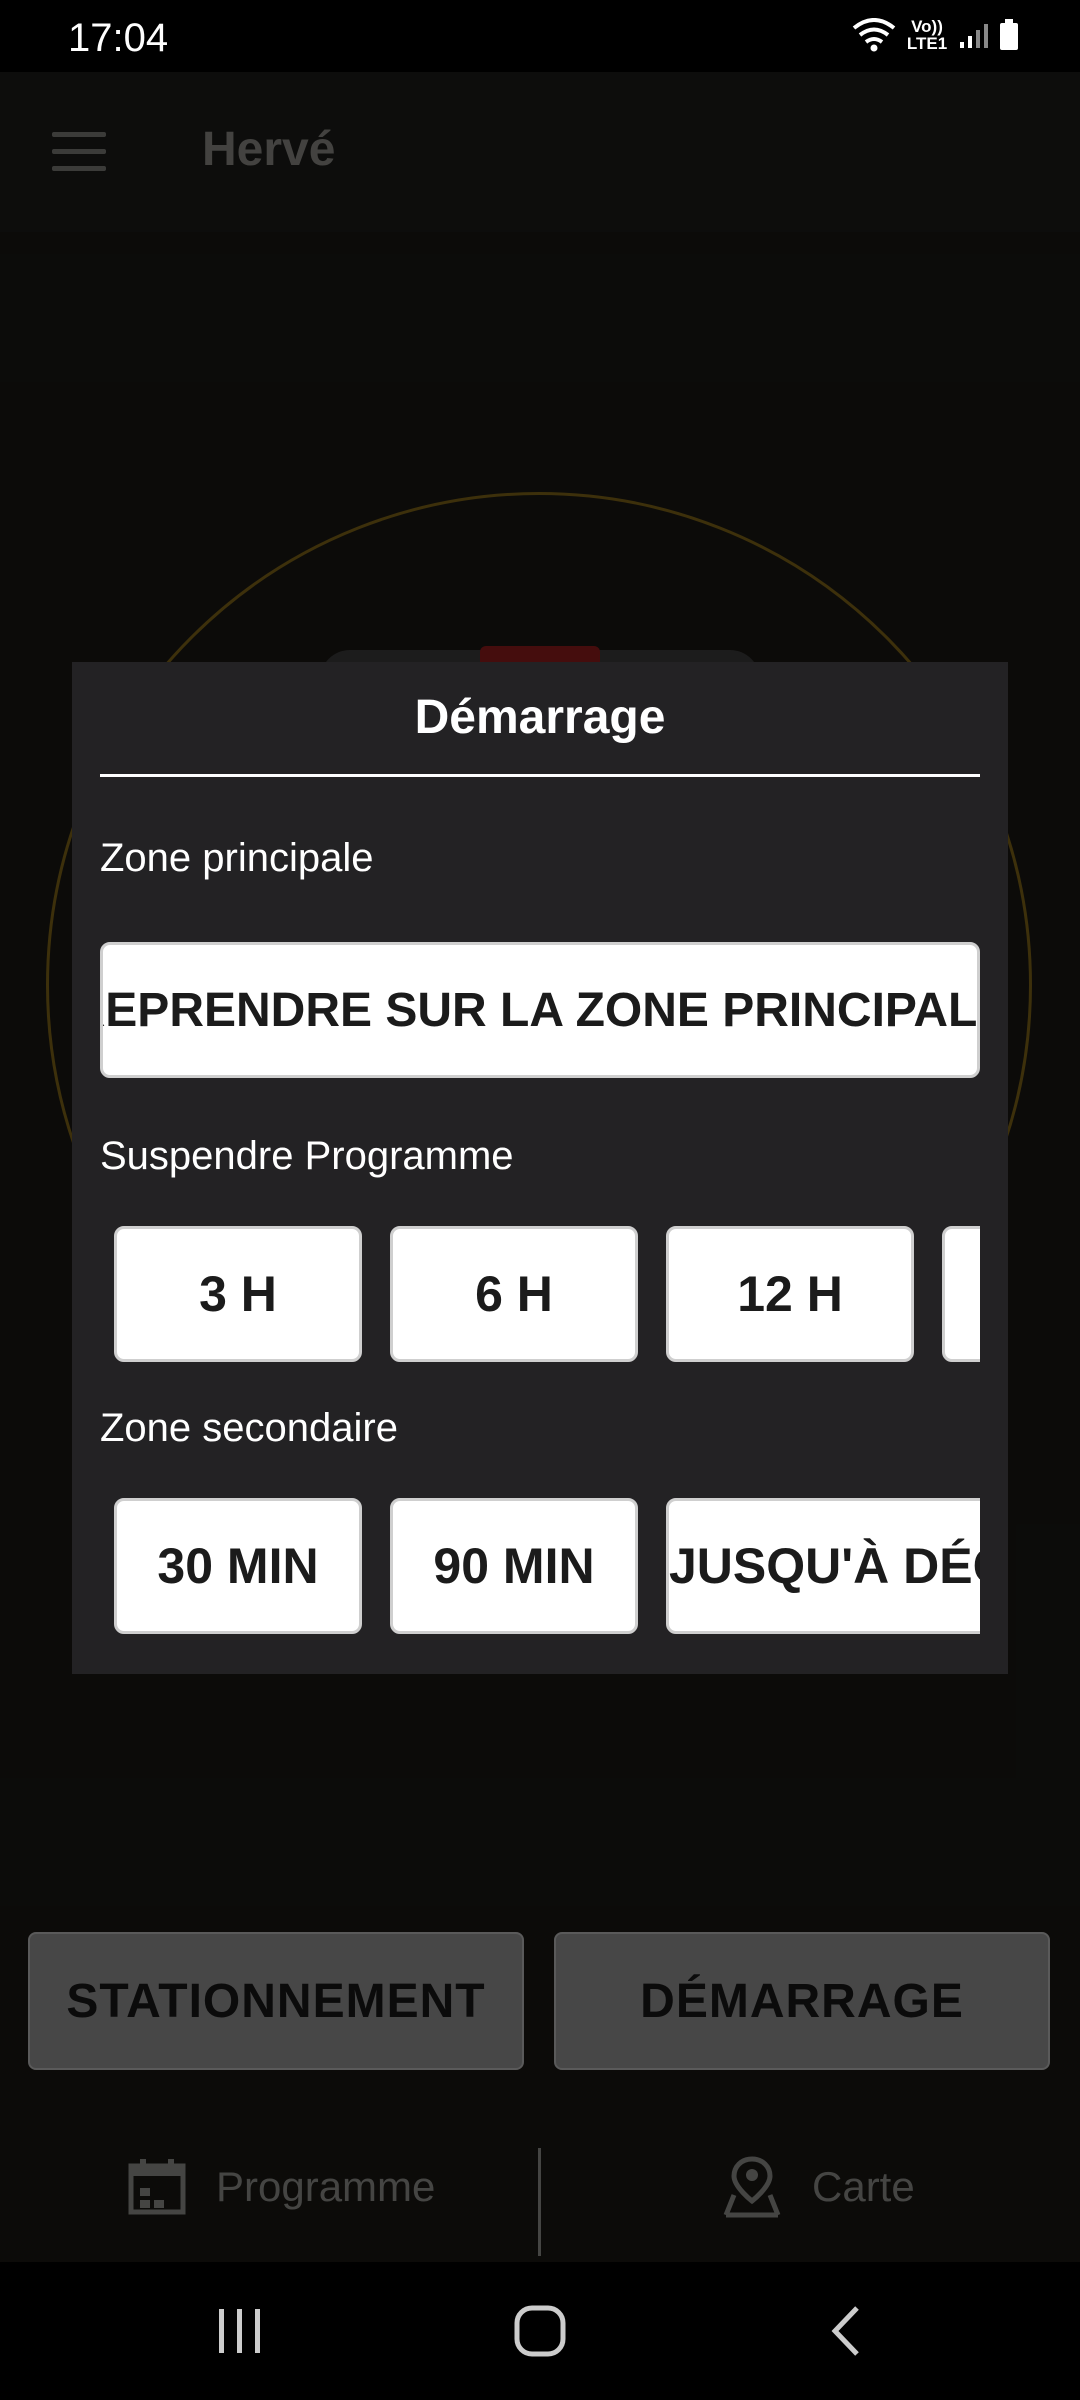  What do you see at coordinates (974, 36) in the screenshot?
I see `signal-icon` at bounding box center [974, 36].